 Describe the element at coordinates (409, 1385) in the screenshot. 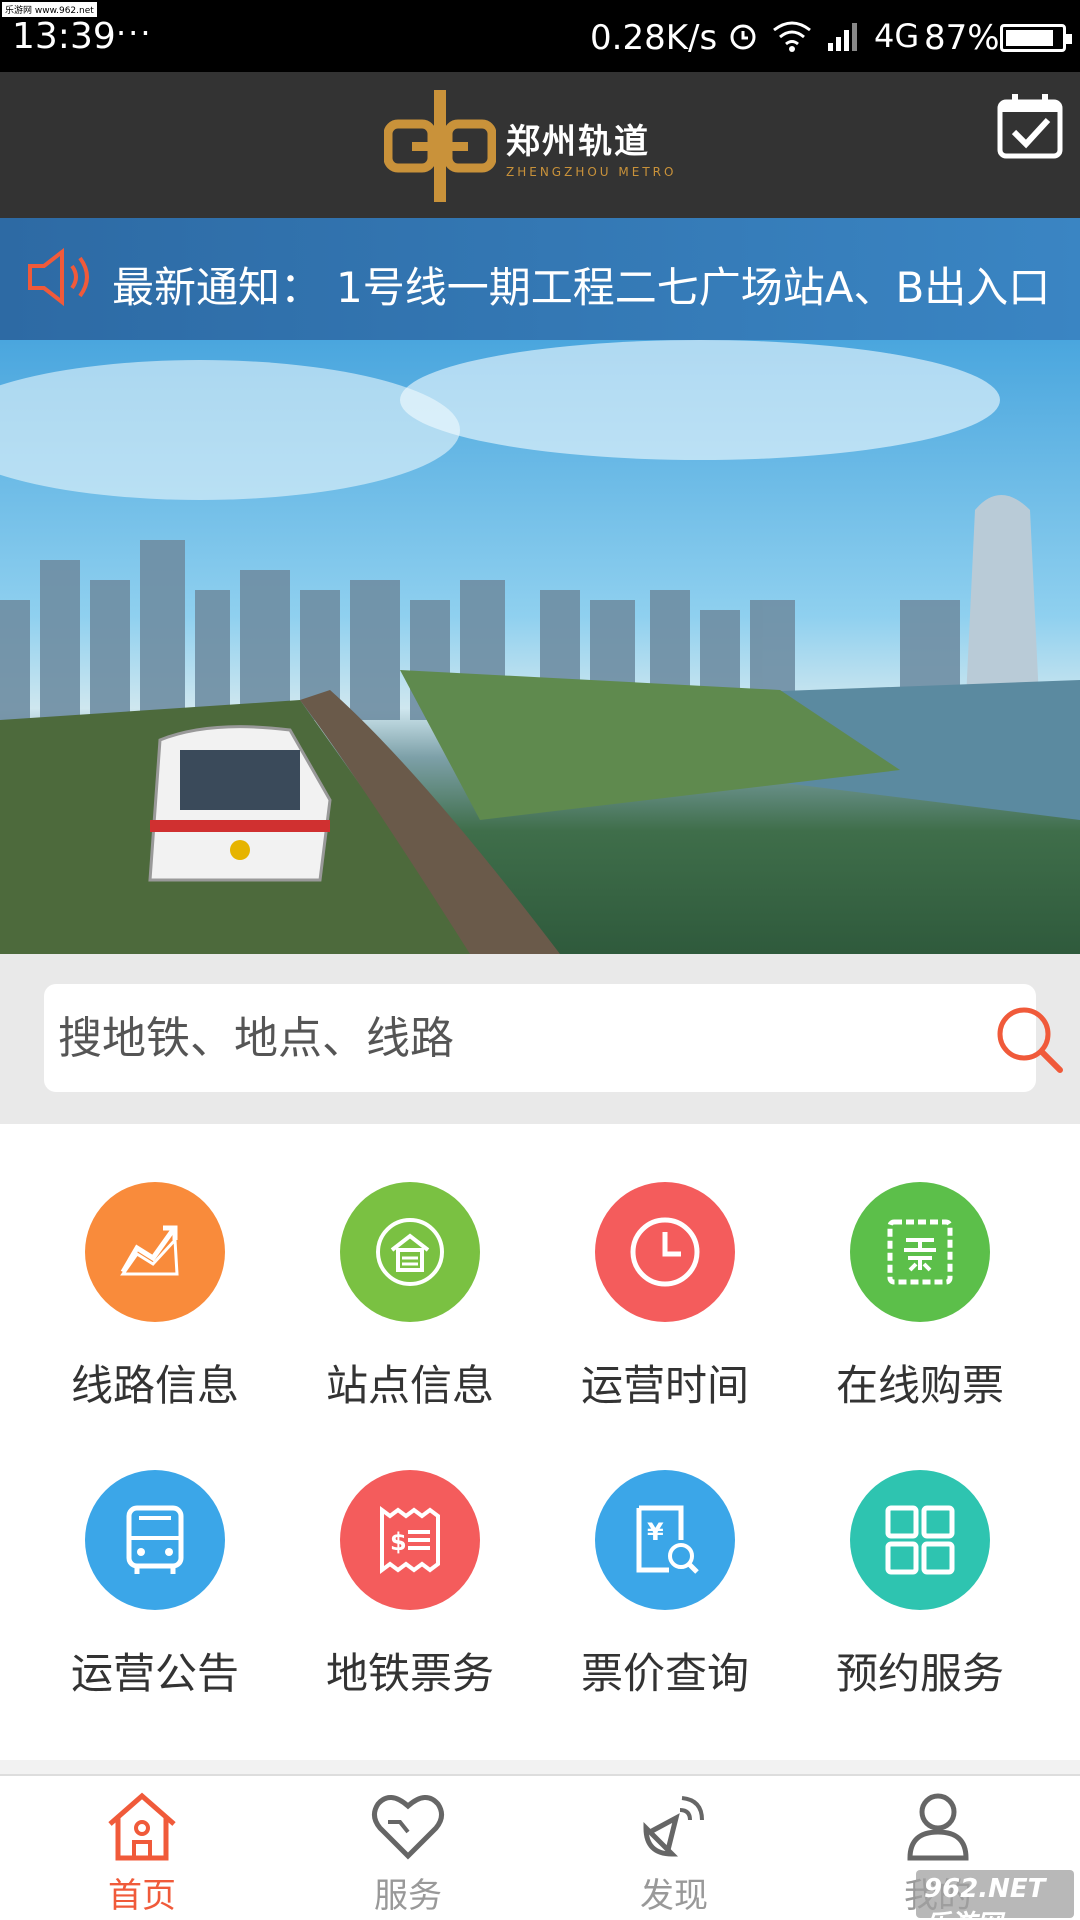

I see `grid-item-label: 站点信息` at that location.